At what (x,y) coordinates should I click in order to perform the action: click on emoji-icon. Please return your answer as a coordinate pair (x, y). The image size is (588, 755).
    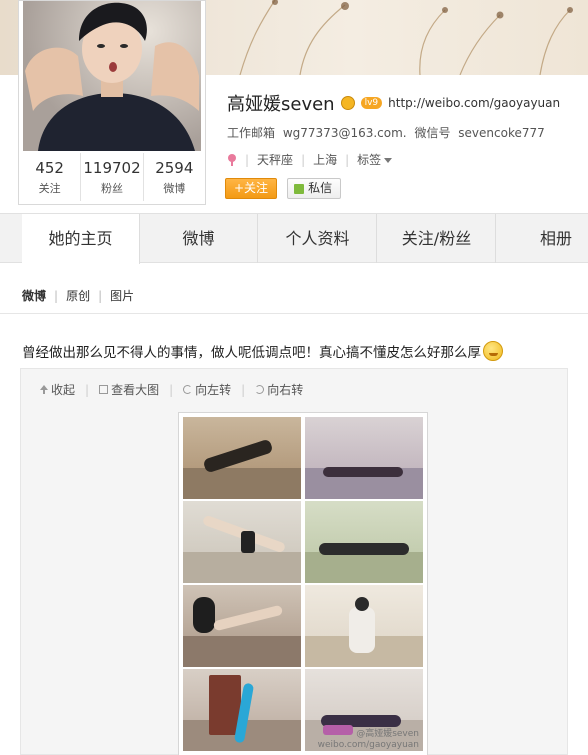
    Looking at the image, I should click on (493, 351).